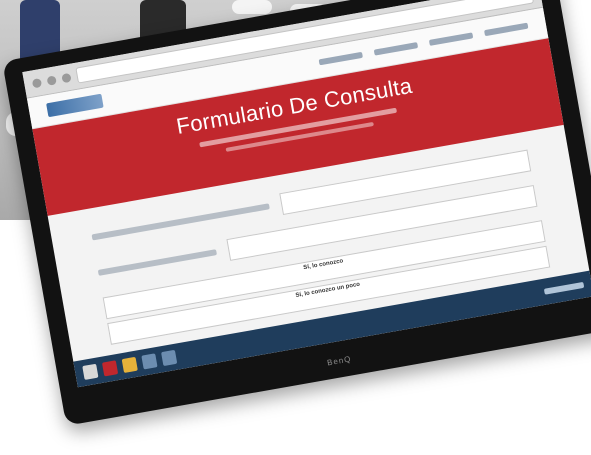 The width and height of the screenshot is (591, 455). What do you see at coordinates (37, 82) in the screenshot?
I see `back-icon` at bounding box center [37, 82].